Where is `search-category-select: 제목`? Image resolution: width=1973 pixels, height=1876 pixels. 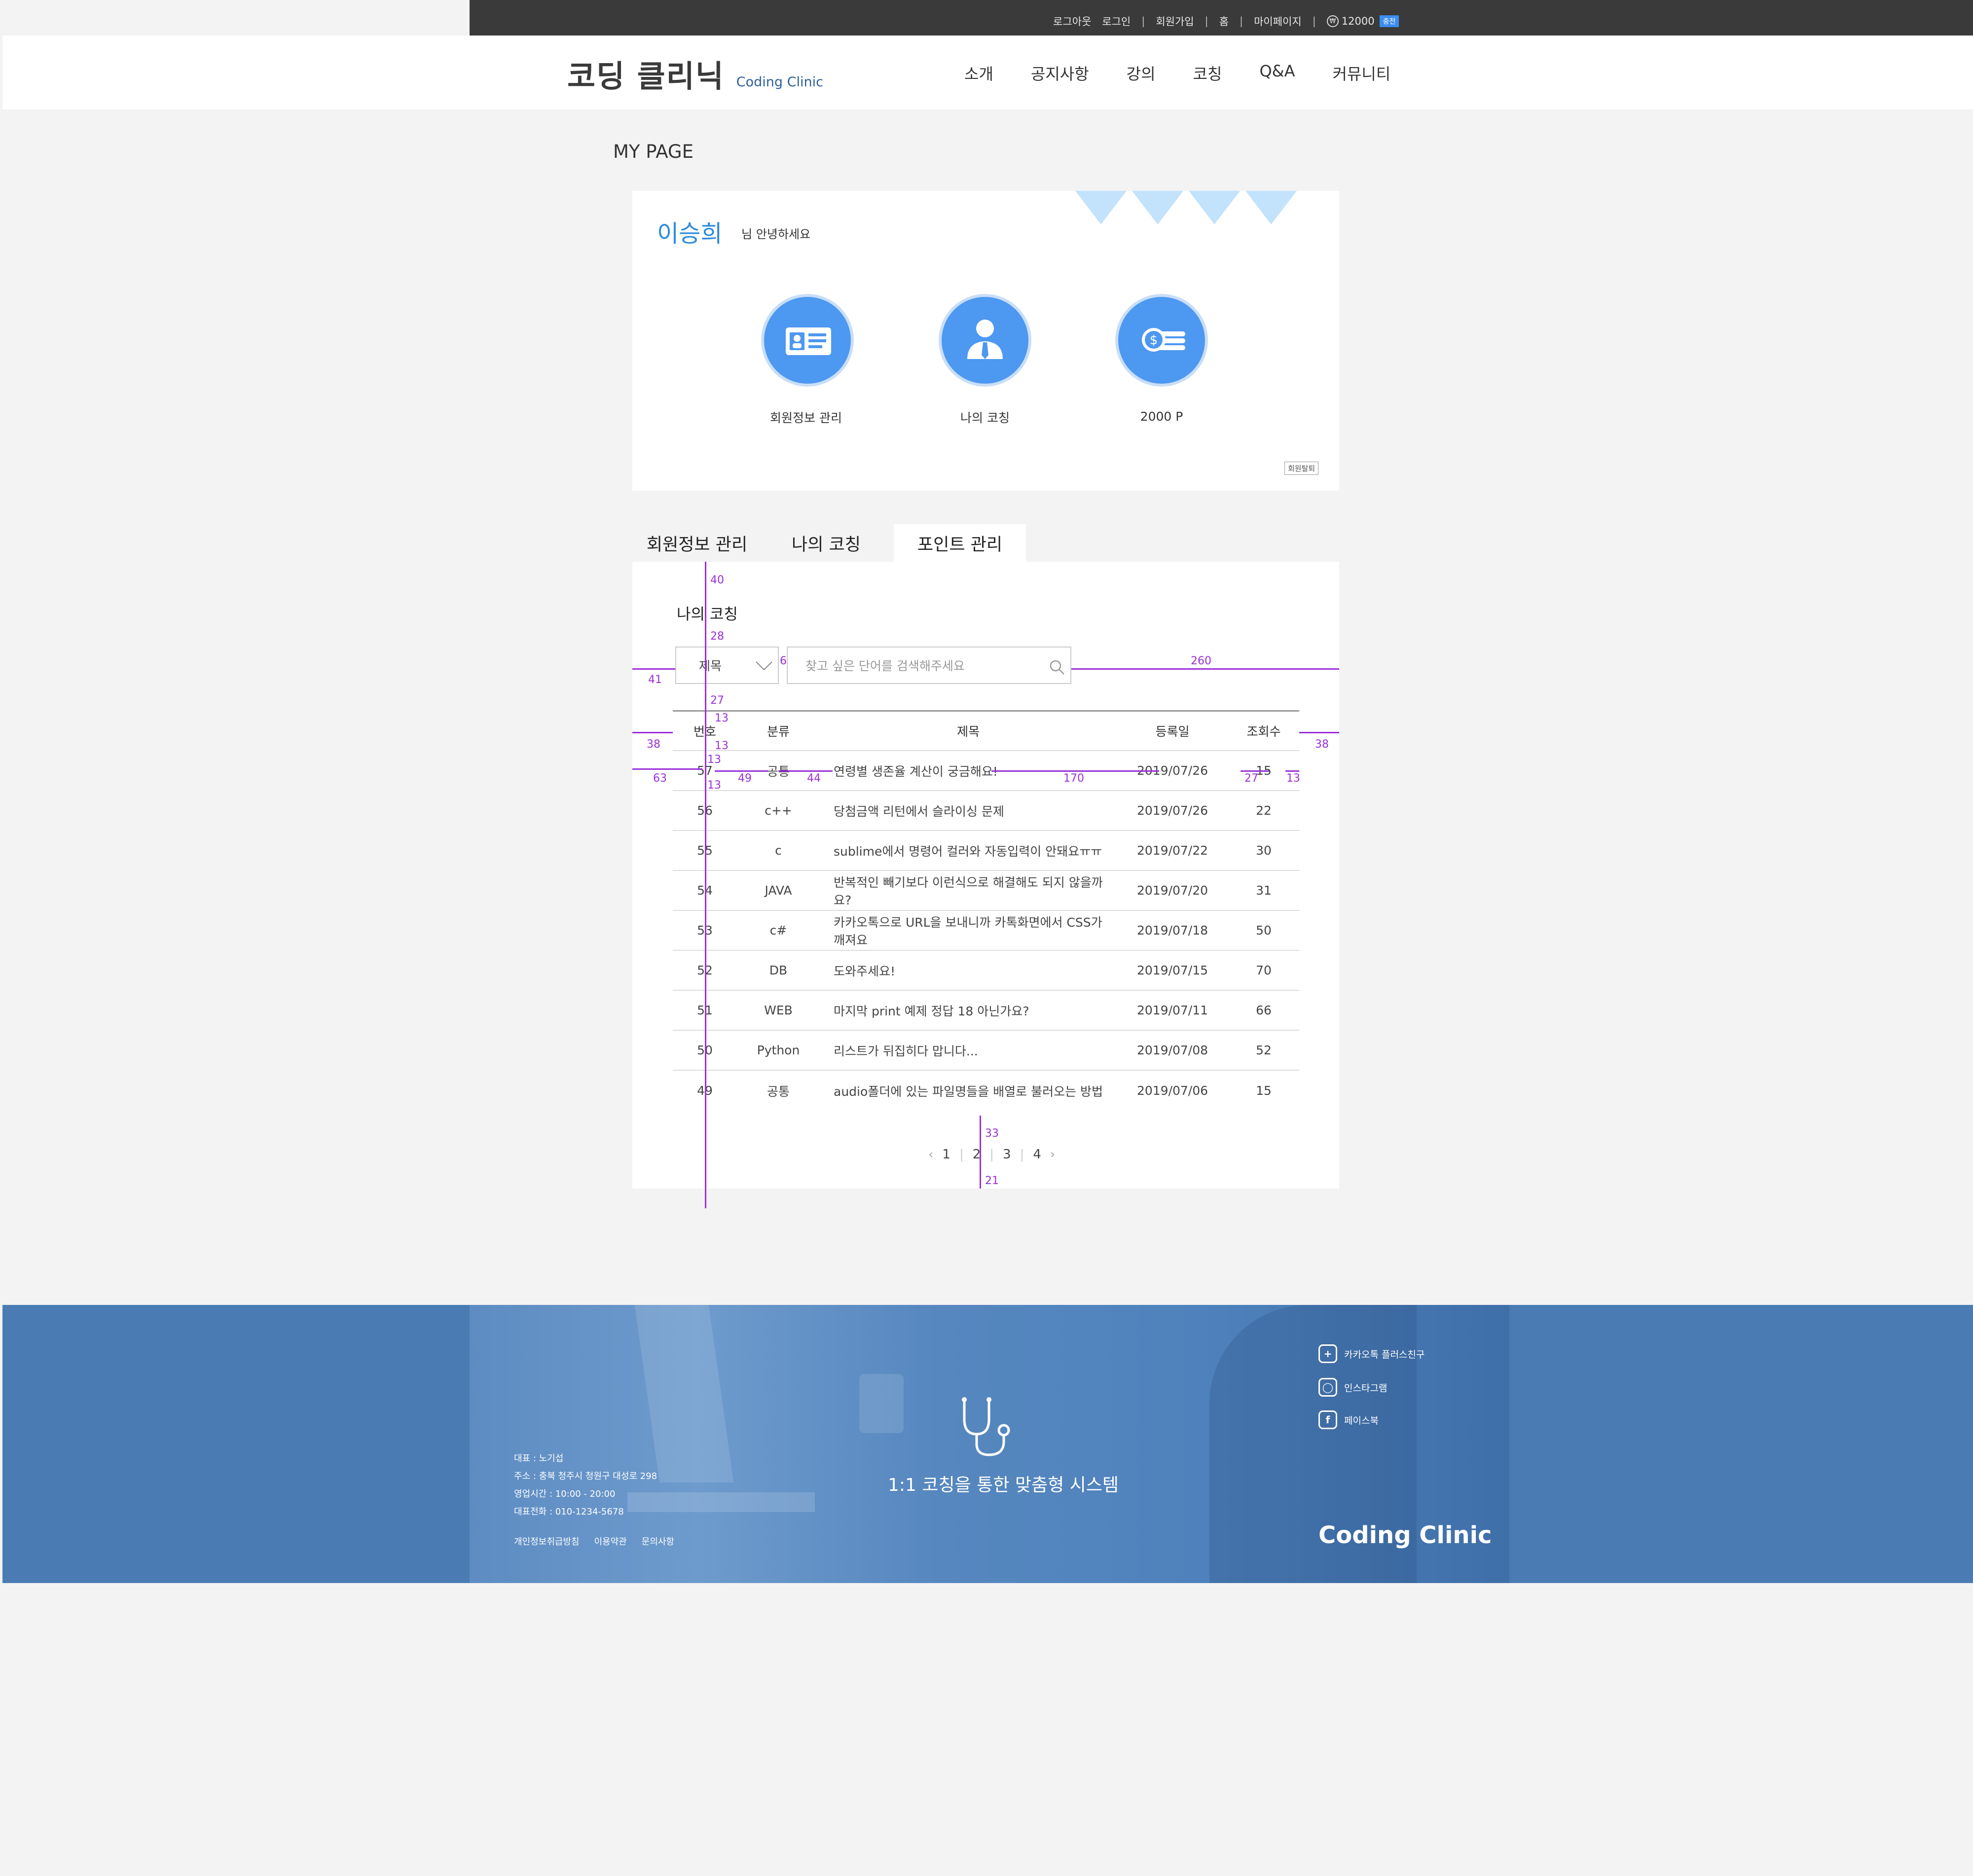
search-category-select: 제목 is located at coordinates (727, 665).